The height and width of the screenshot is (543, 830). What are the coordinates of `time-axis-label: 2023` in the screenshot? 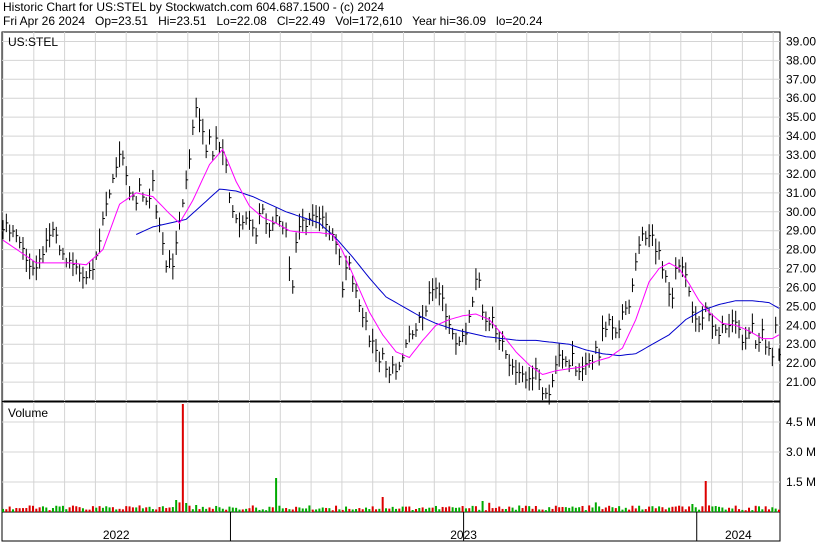 It's located at (463, 535).